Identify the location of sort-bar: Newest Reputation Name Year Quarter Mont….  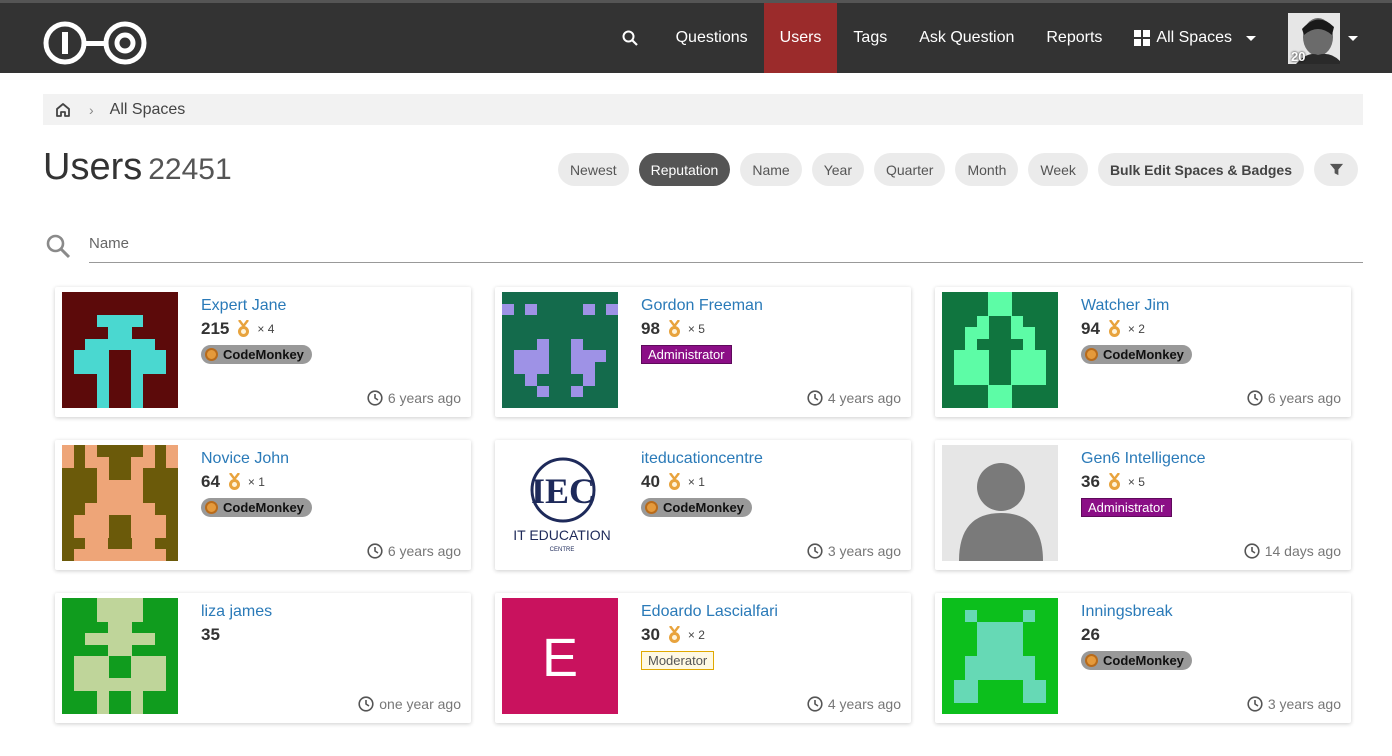
(957, 169).